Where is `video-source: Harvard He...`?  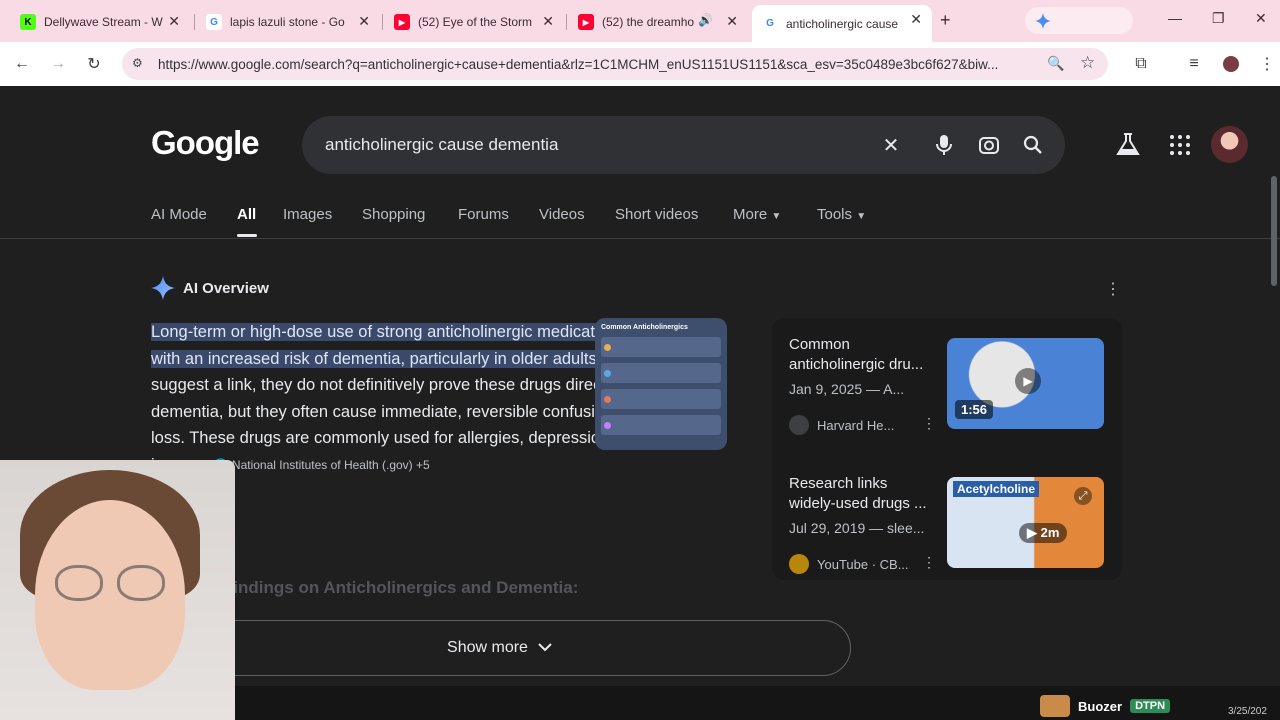
video-source: Harvard He... is located at coordinates (841, 425).